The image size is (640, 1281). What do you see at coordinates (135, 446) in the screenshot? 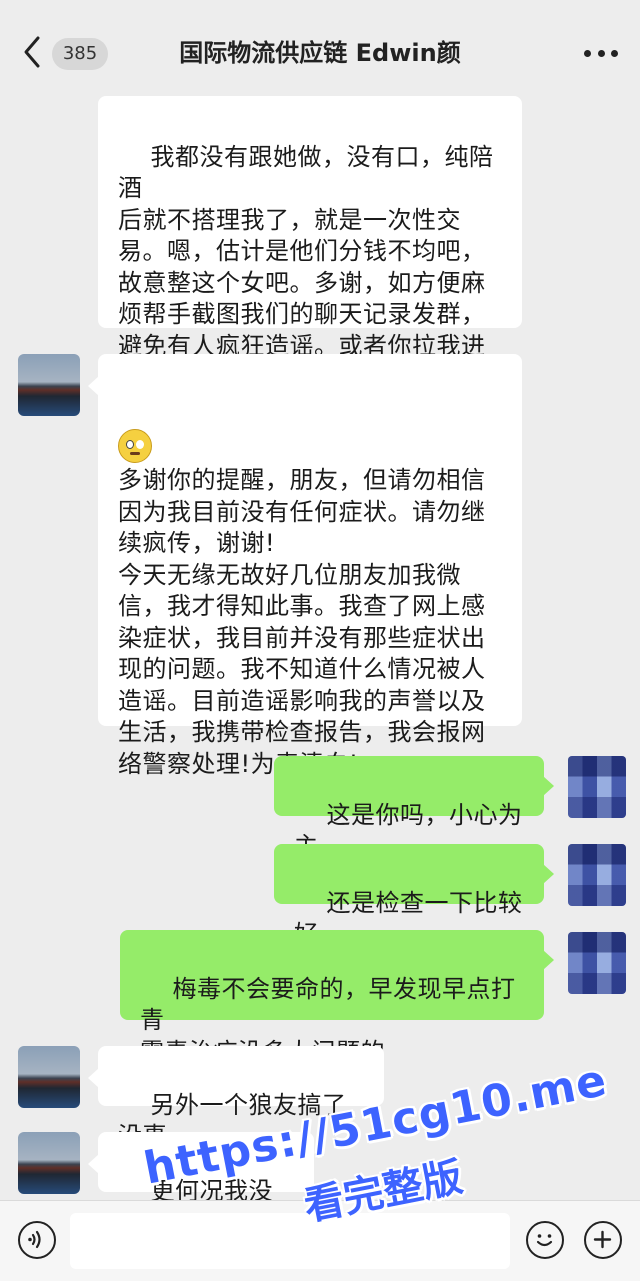
I see `face-emoji-icon` at bounding box center [135, 446].